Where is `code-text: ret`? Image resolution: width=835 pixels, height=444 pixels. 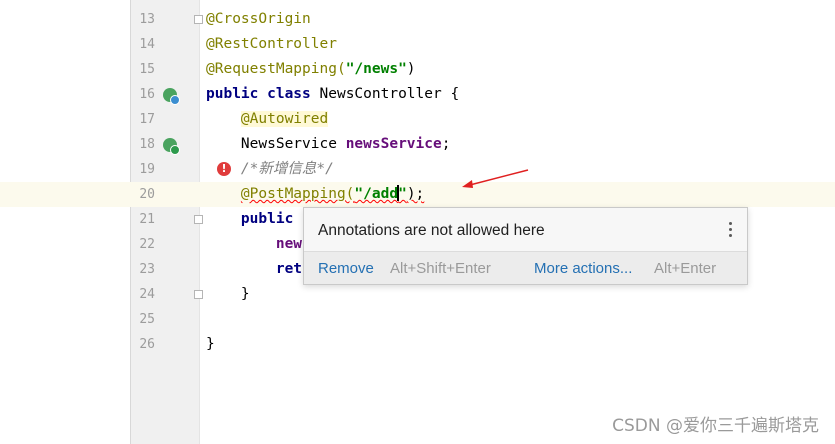 code-text: ret is located at coordinates (254, 269).